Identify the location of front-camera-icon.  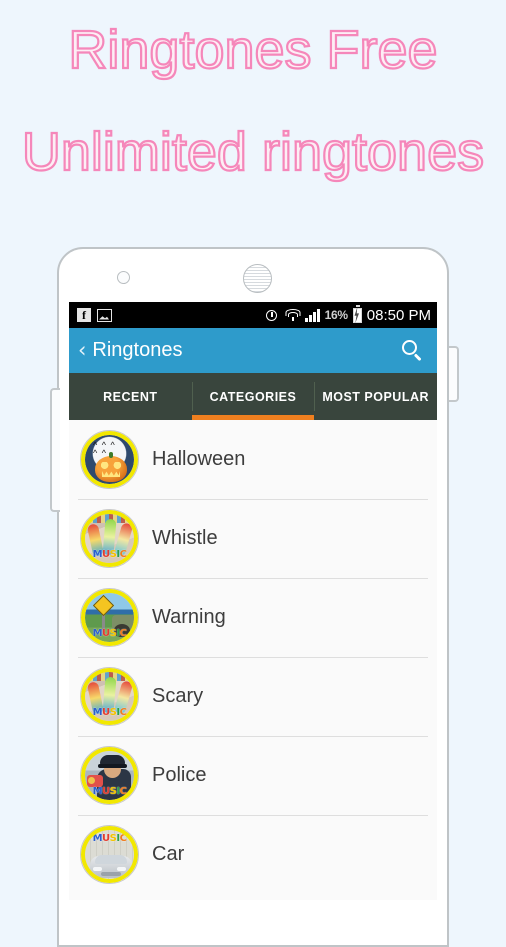
(123, 277).